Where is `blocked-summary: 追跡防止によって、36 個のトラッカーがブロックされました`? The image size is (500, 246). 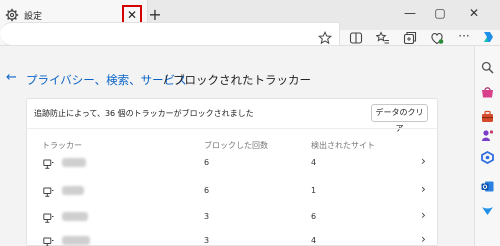 blocked-summary: 追跡防止によって、36 個のトラッカーがブロックされました is located at coordinates (144, 113).